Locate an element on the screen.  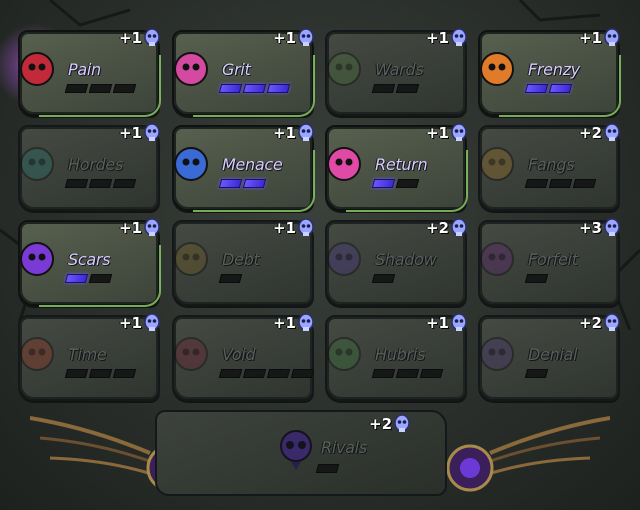
boon-card-wards: Wards +1 is located at coordinates (396, 72).